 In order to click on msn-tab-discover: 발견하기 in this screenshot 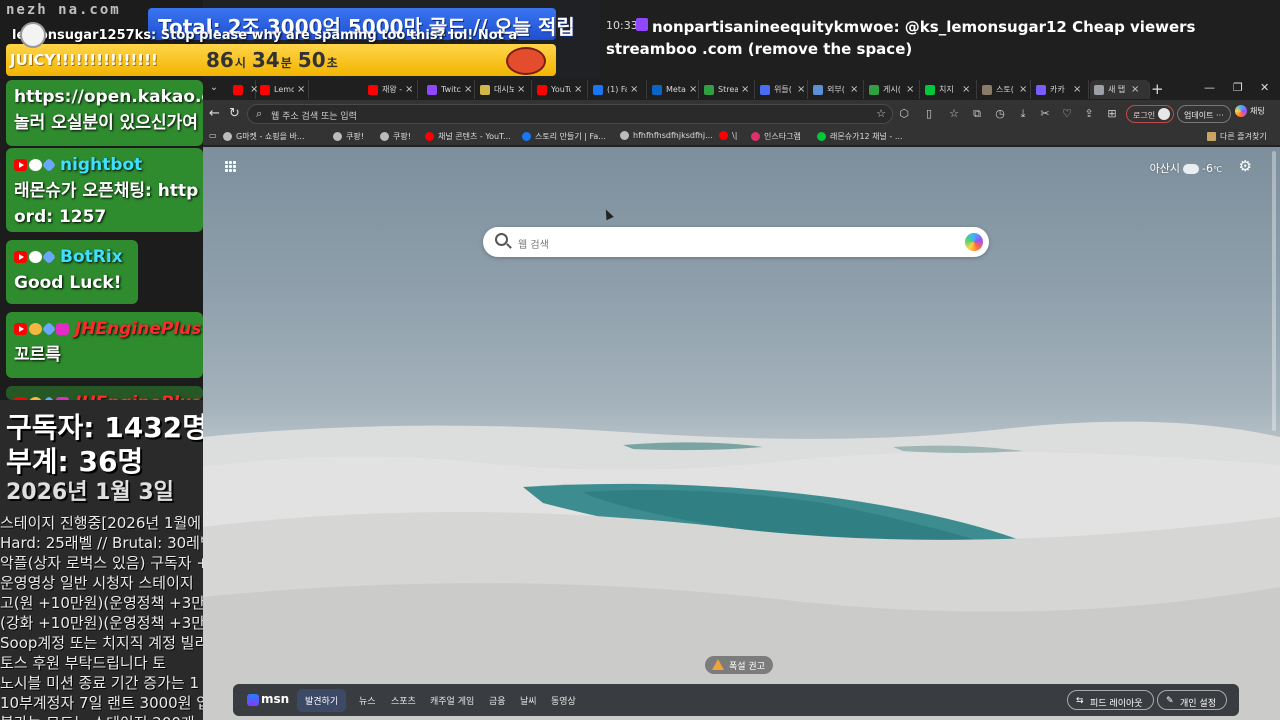, I will do `click(322, 700)`.